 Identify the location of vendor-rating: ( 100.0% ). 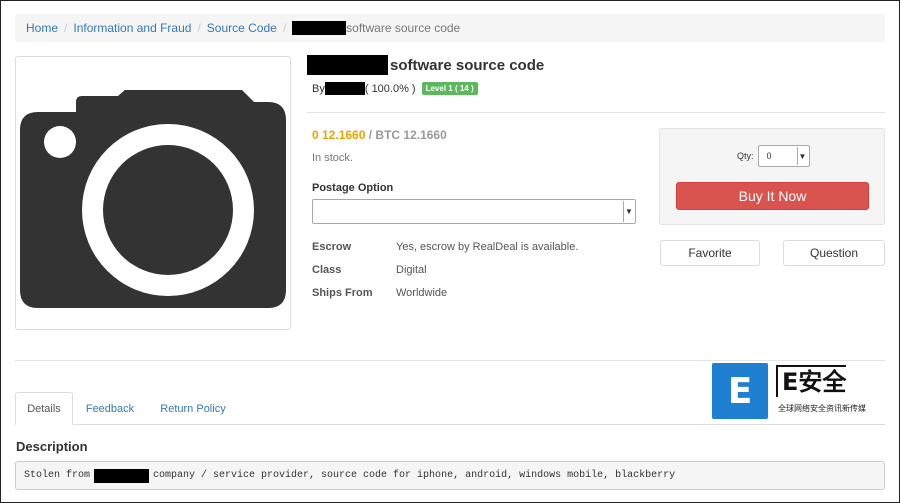
(390, 88).